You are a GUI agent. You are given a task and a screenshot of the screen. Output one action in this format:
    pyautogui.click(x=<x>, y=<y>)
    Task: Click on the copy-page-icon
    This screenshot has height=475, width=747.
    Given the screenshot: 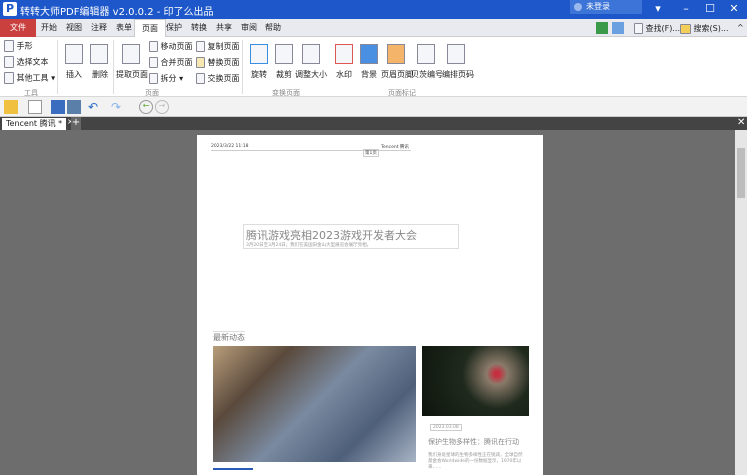 What is the action you would take?
    pyautogui.click(x=200, y=46)
    